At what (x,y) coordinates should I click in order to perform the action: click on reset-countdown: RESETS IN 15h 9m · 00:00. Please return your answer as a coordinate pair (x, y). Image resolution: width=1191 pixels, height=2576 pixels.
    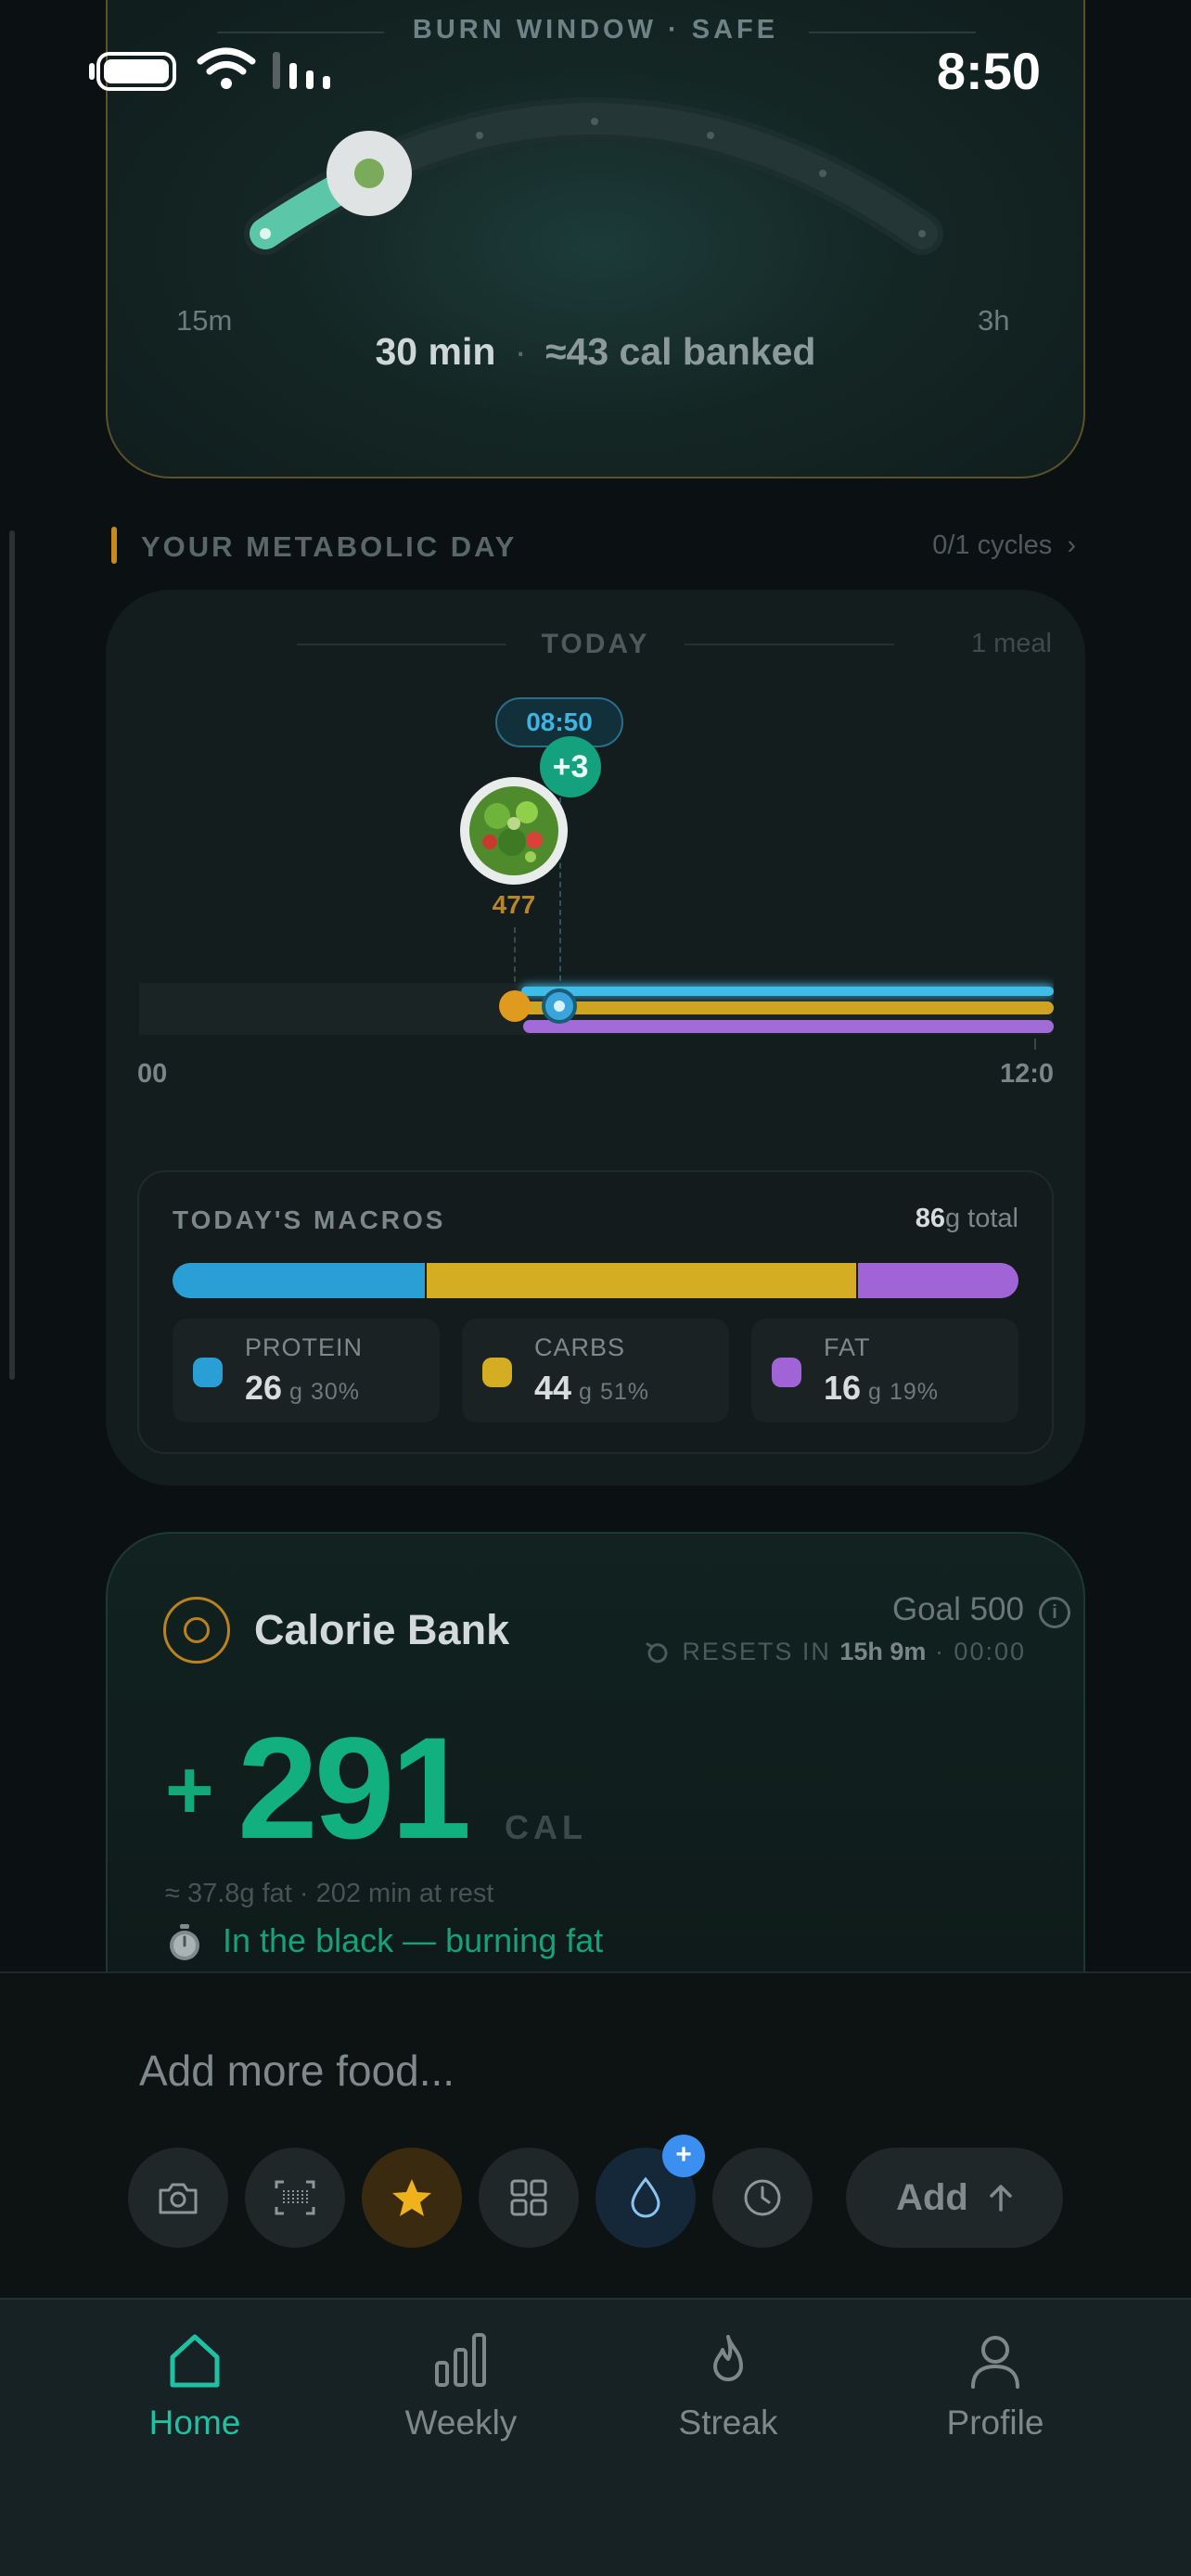
    Looking at the image, I should click on (854, 1652).